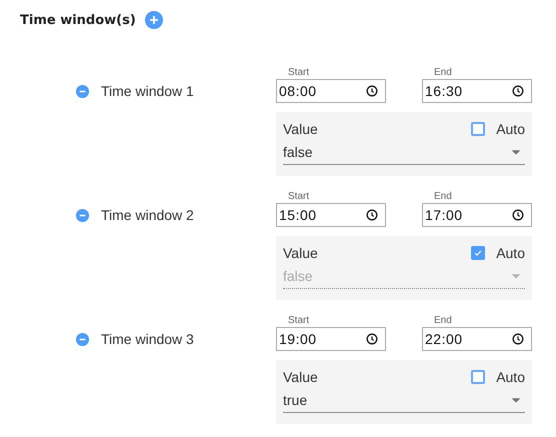  I want to click on time-field: 17:00, so click(477, 215).